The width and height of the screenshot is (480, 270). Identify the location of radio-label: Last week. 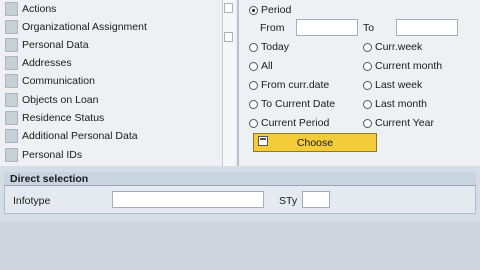
(399, 85).